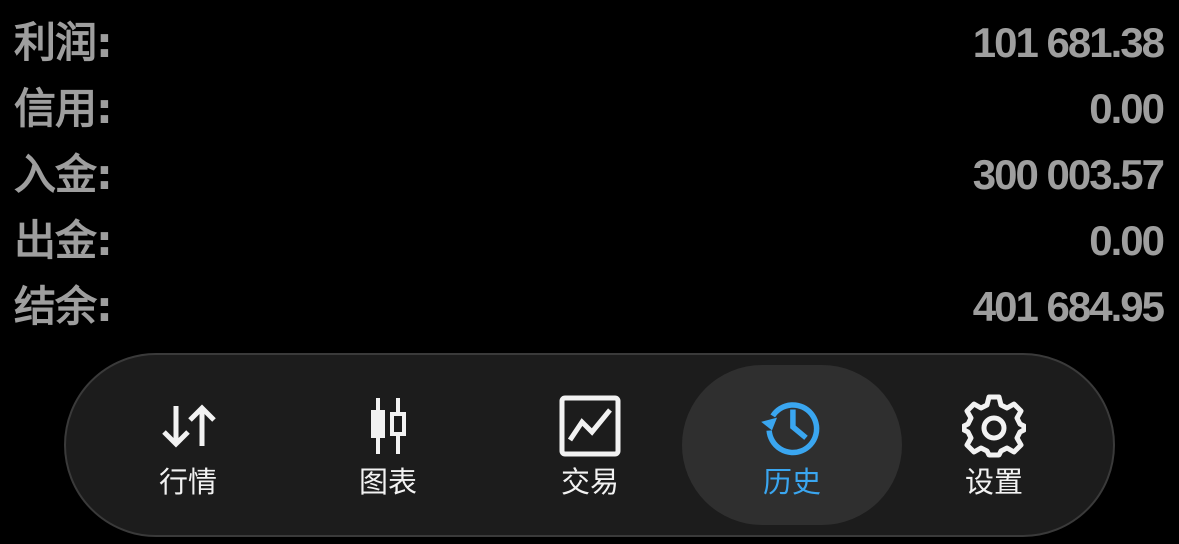 This screenshot has width=1179, height=544. I want to click on tab-history: 历史, so click(792, 445).